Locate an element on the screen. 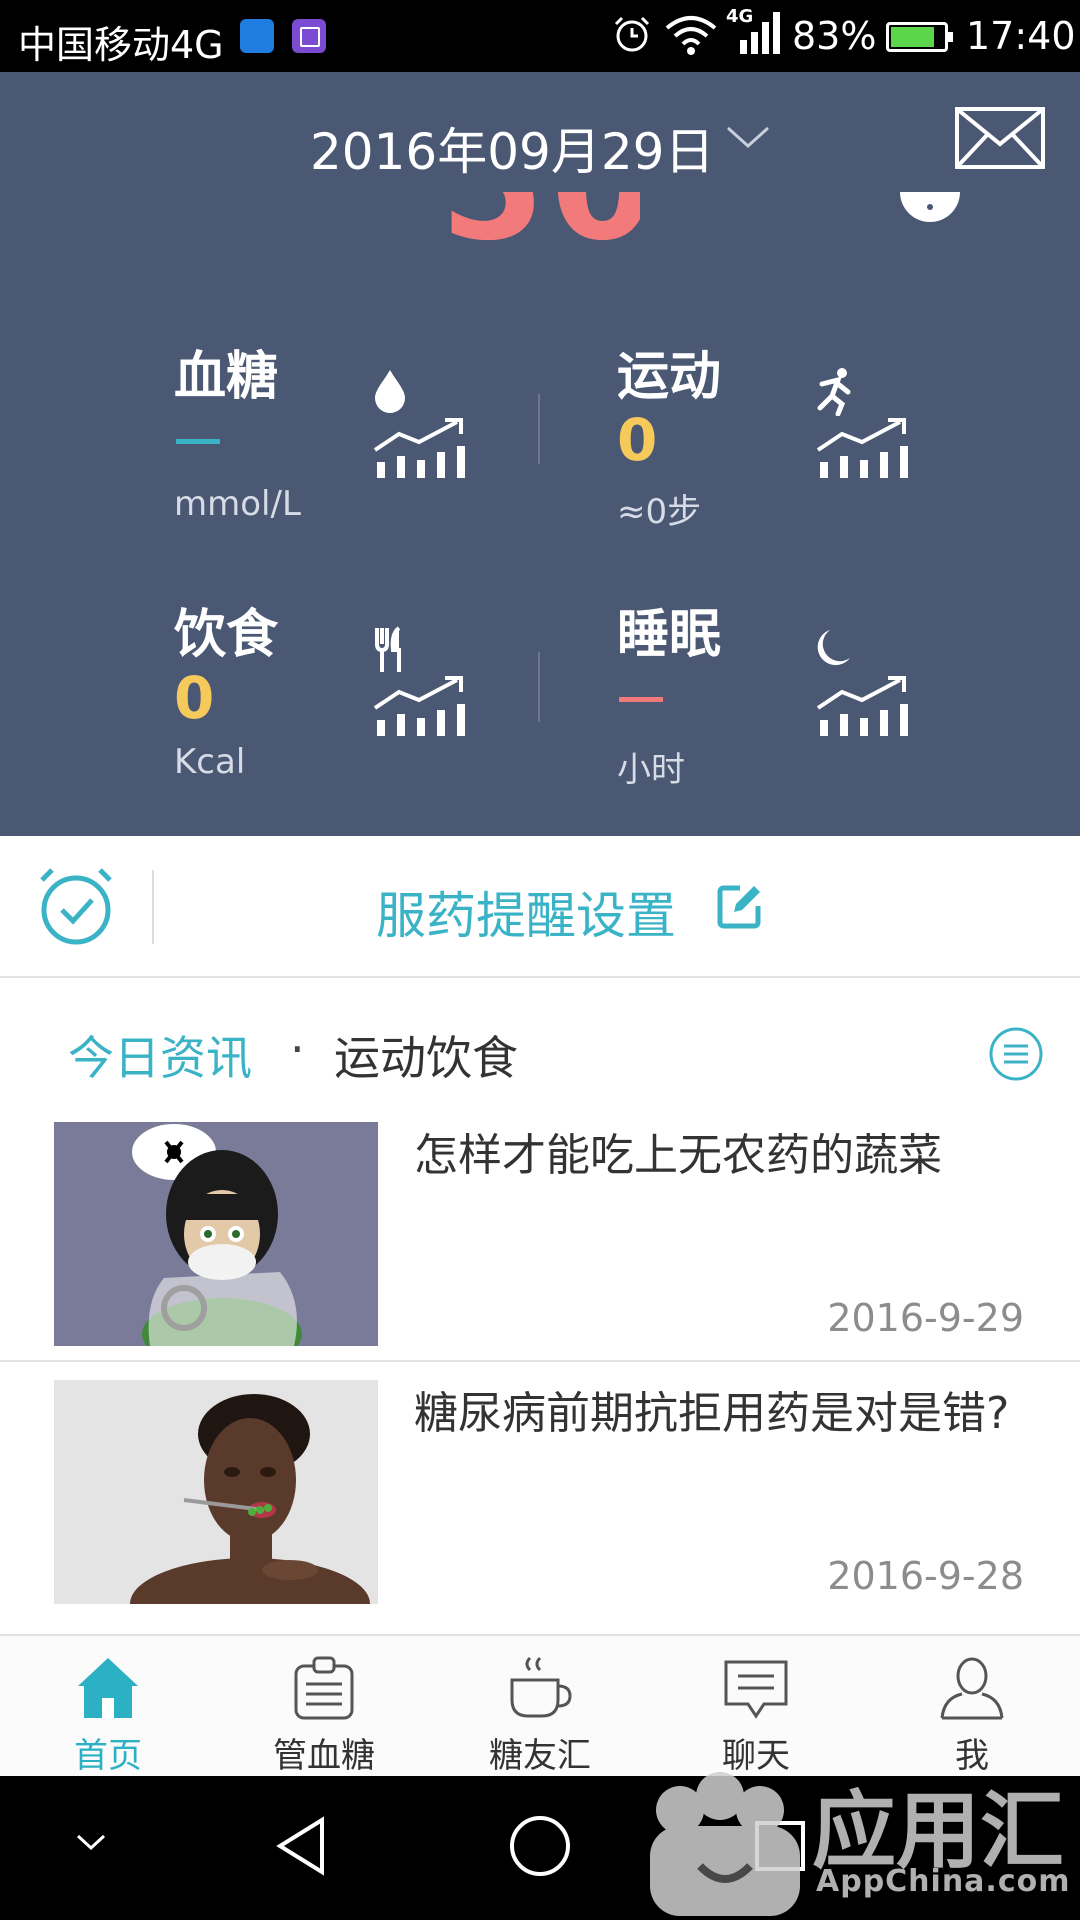  tab-home: 首页 is located at coordinates (108, 1707).